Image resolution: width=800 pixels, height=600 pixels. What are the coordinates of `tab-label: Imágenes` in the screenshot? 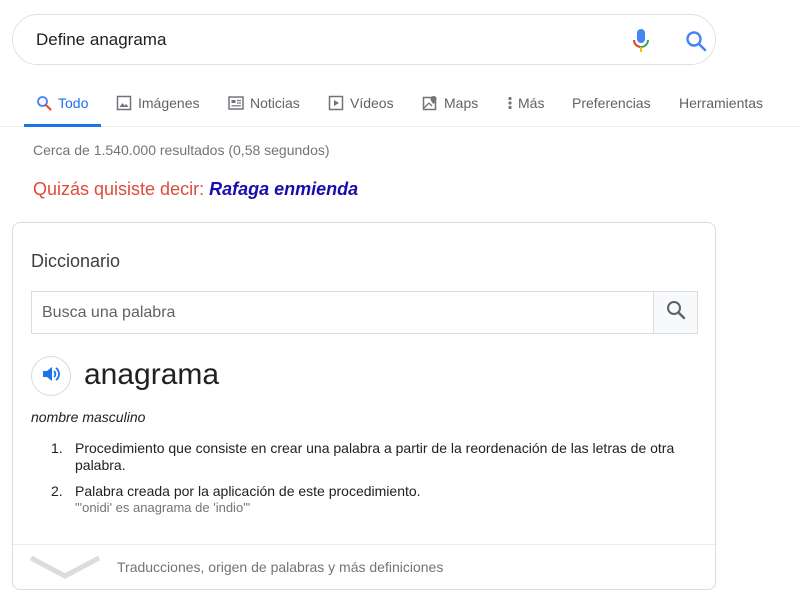 It's located at (169, 103).